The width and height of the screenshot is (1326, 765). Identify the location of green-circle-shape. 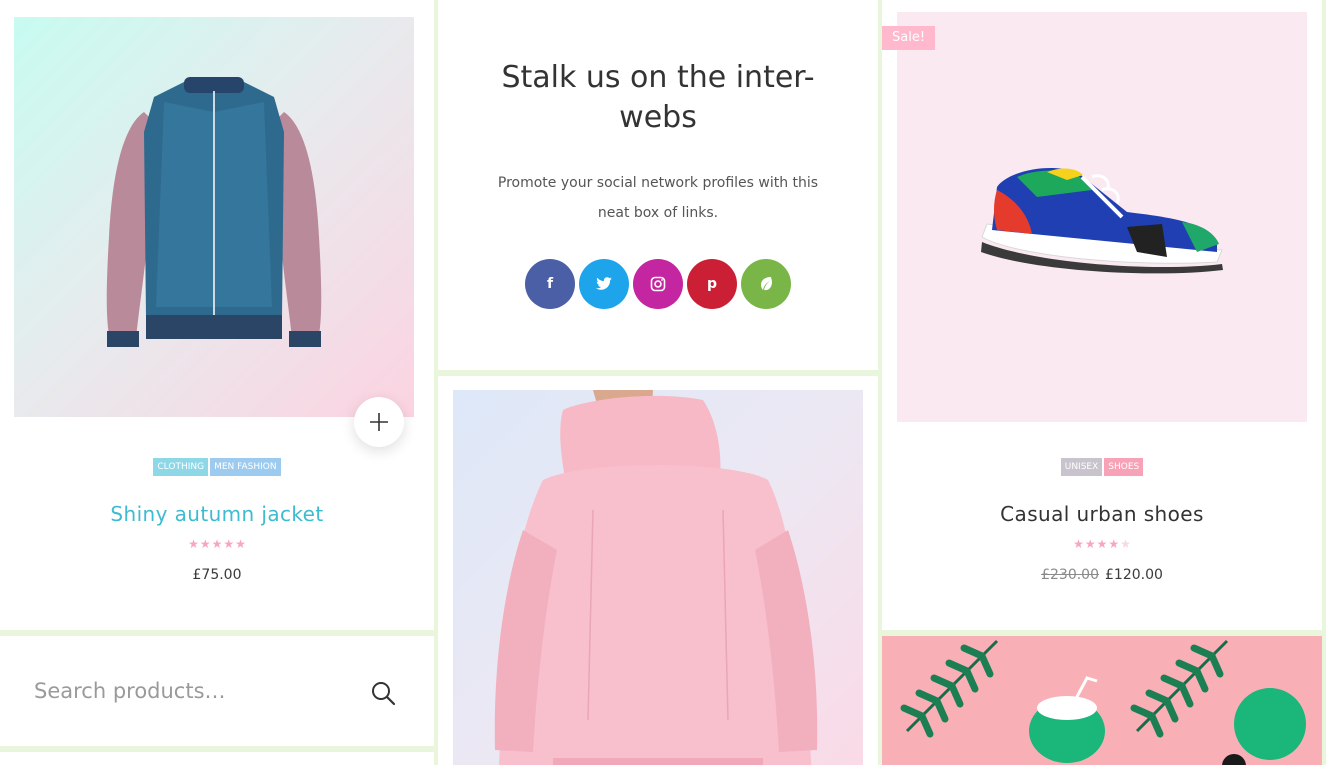
(1270, 724).